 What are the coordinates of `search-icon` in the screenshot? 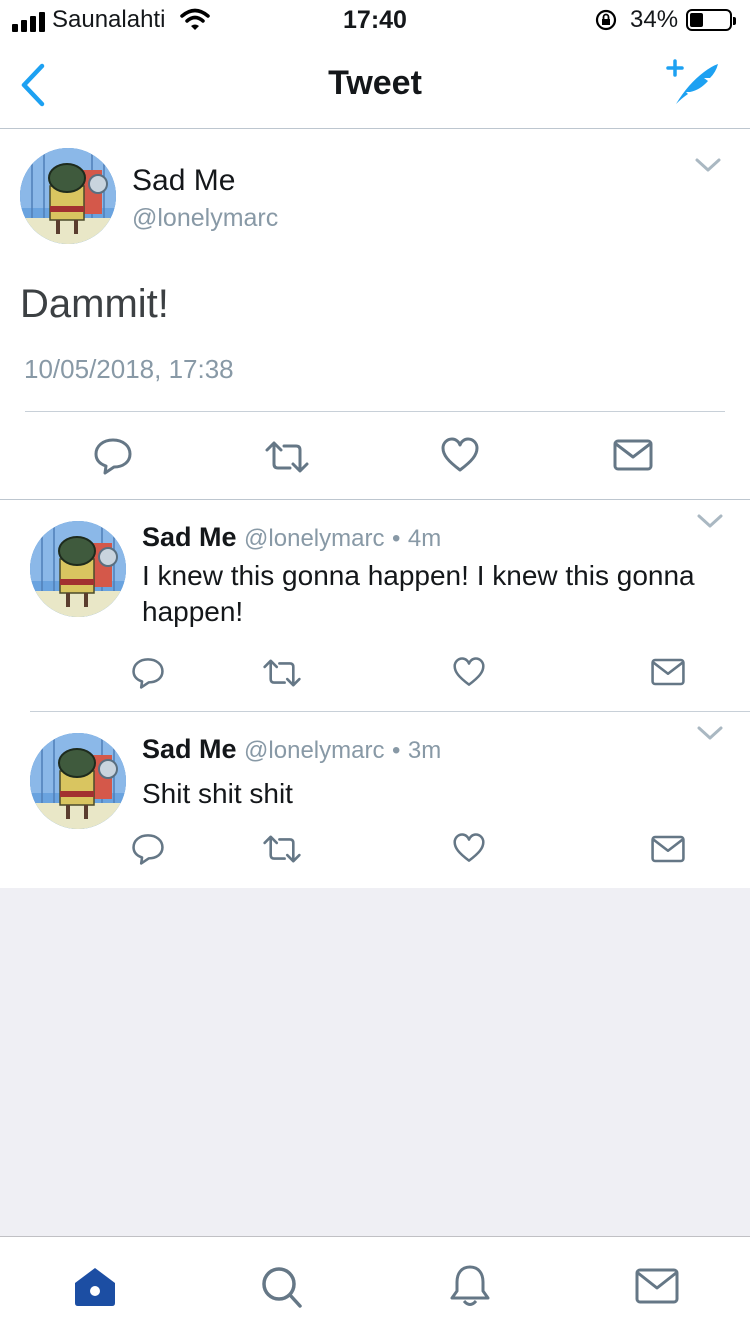 It's located at (282, 1288).